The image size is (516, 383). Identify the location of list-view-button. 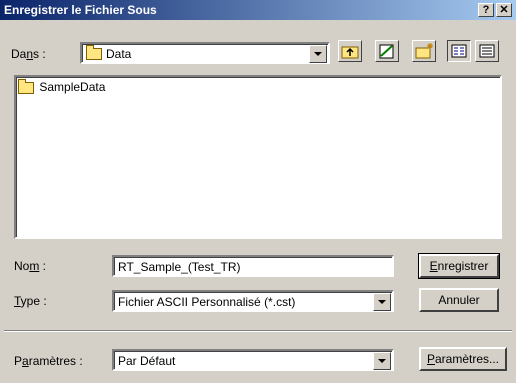
(459, 51).